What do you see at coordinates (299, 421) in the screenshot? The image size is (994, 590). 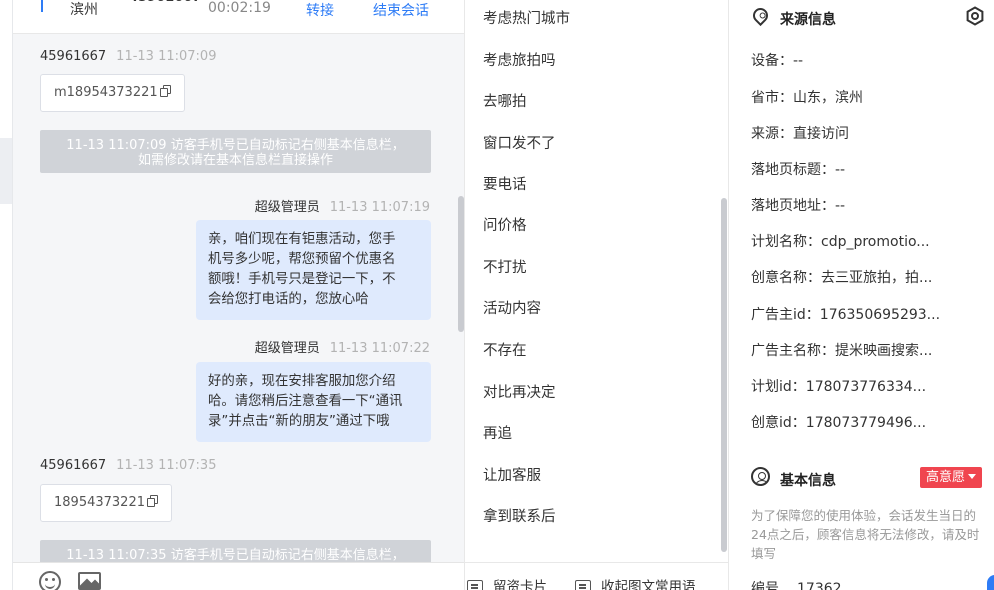 I see `message-line: 录”并点击“新的朋友”通过下哦` at bounding box center [299, 421].